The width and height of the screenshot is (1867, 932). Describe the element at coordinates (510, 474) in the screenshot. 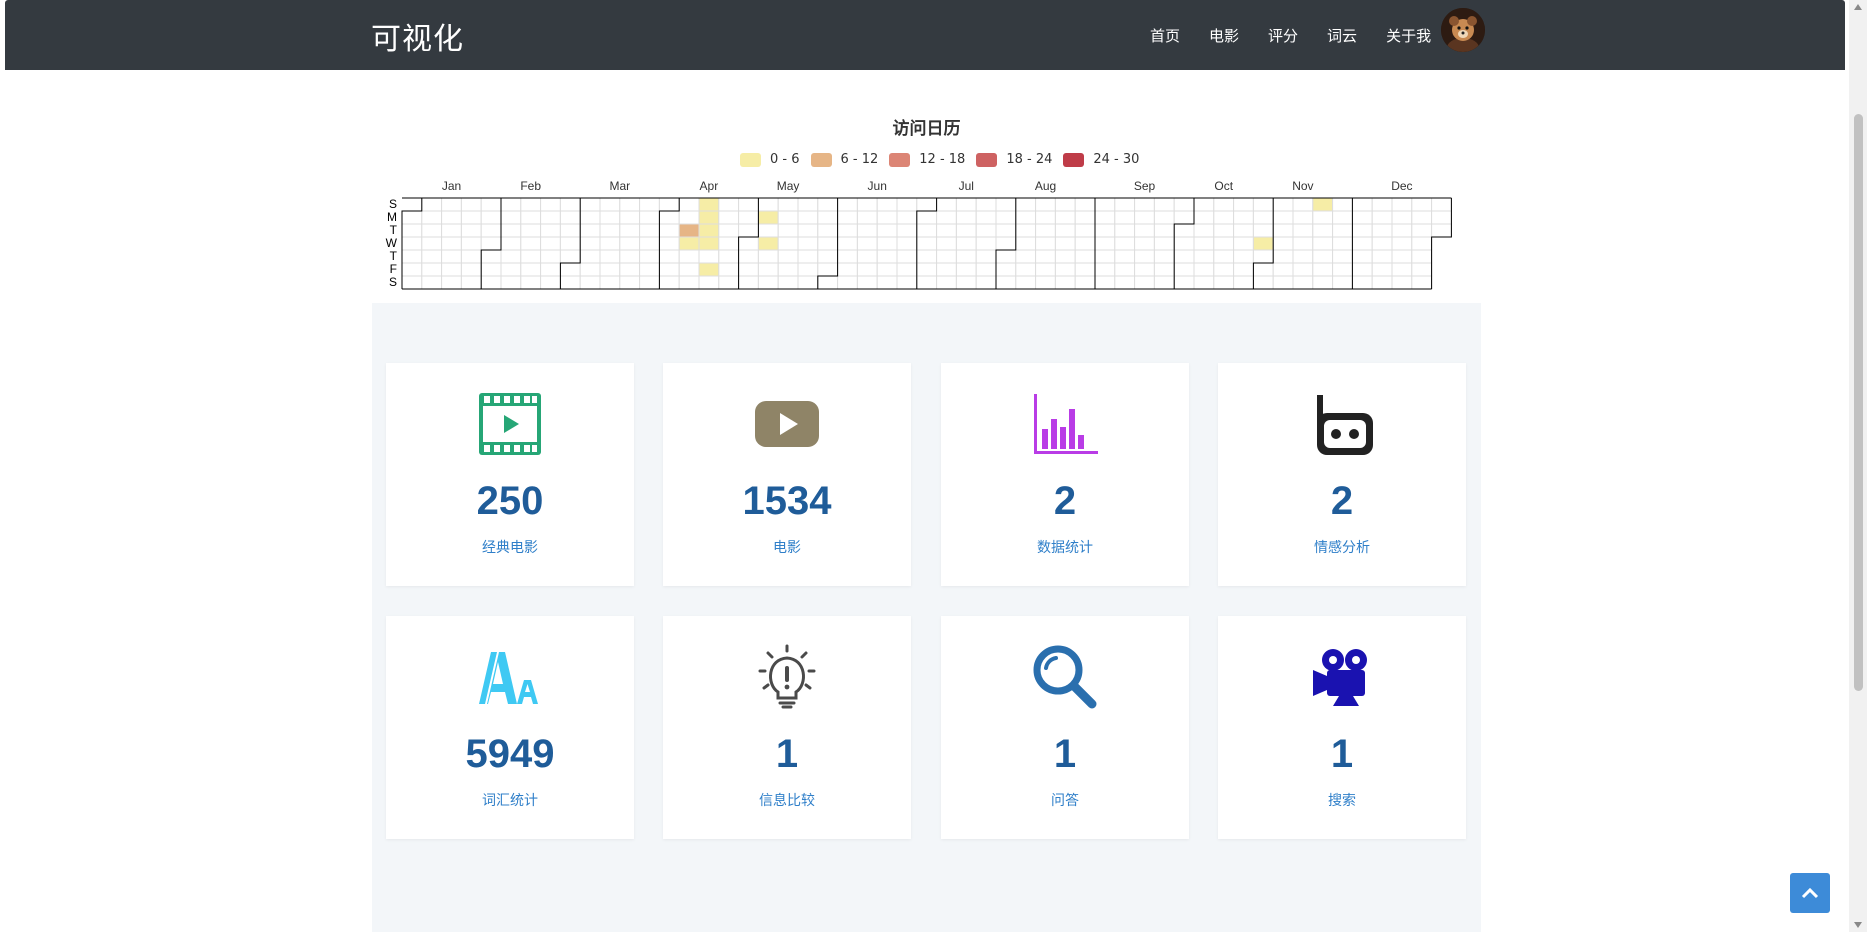

I see `stat-card-classic-movies: 250 经典电影` at that location.